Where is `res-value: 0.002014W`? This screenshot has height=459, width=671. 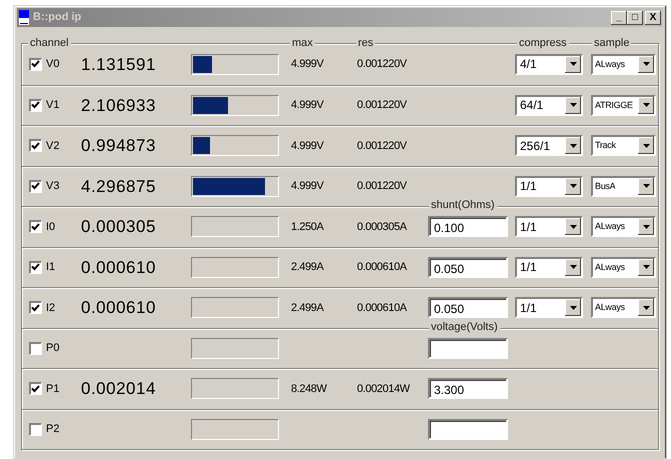 res-value: 0.002014W is located at coordinates (384, 389).